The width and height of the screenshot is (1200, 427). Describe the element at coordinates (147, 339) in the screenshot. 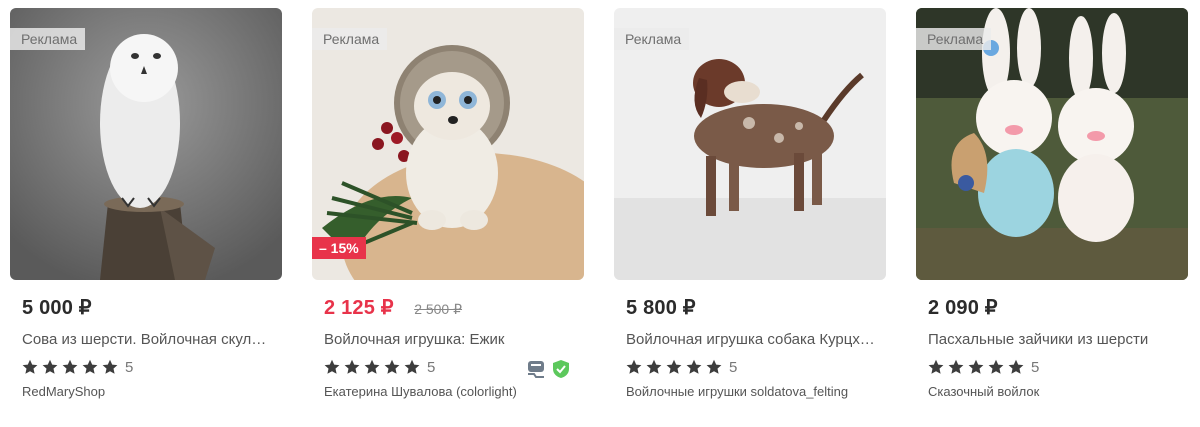

I see `product-title: Сова из шерсти. Войлочная скульптура` at that location.